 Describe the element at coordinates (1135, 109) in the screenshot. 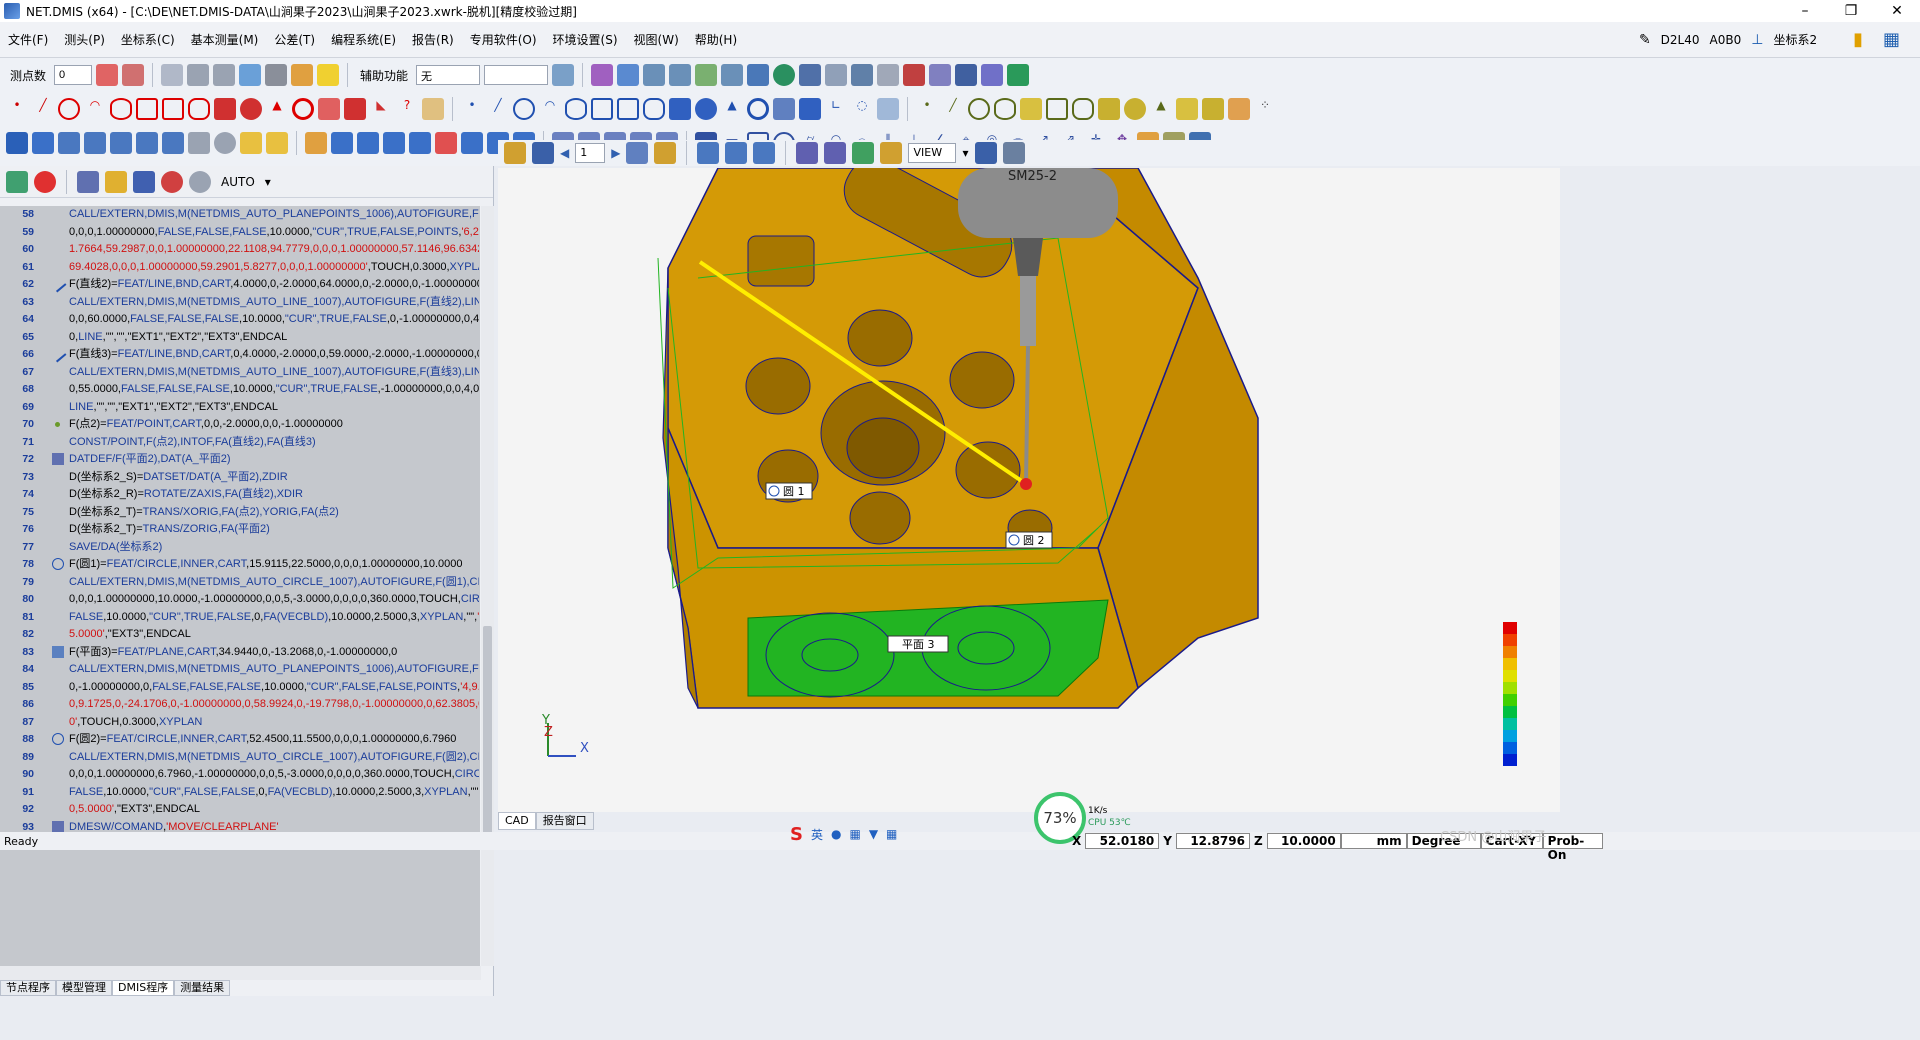

I see `extract-sphere-icon` at that location.